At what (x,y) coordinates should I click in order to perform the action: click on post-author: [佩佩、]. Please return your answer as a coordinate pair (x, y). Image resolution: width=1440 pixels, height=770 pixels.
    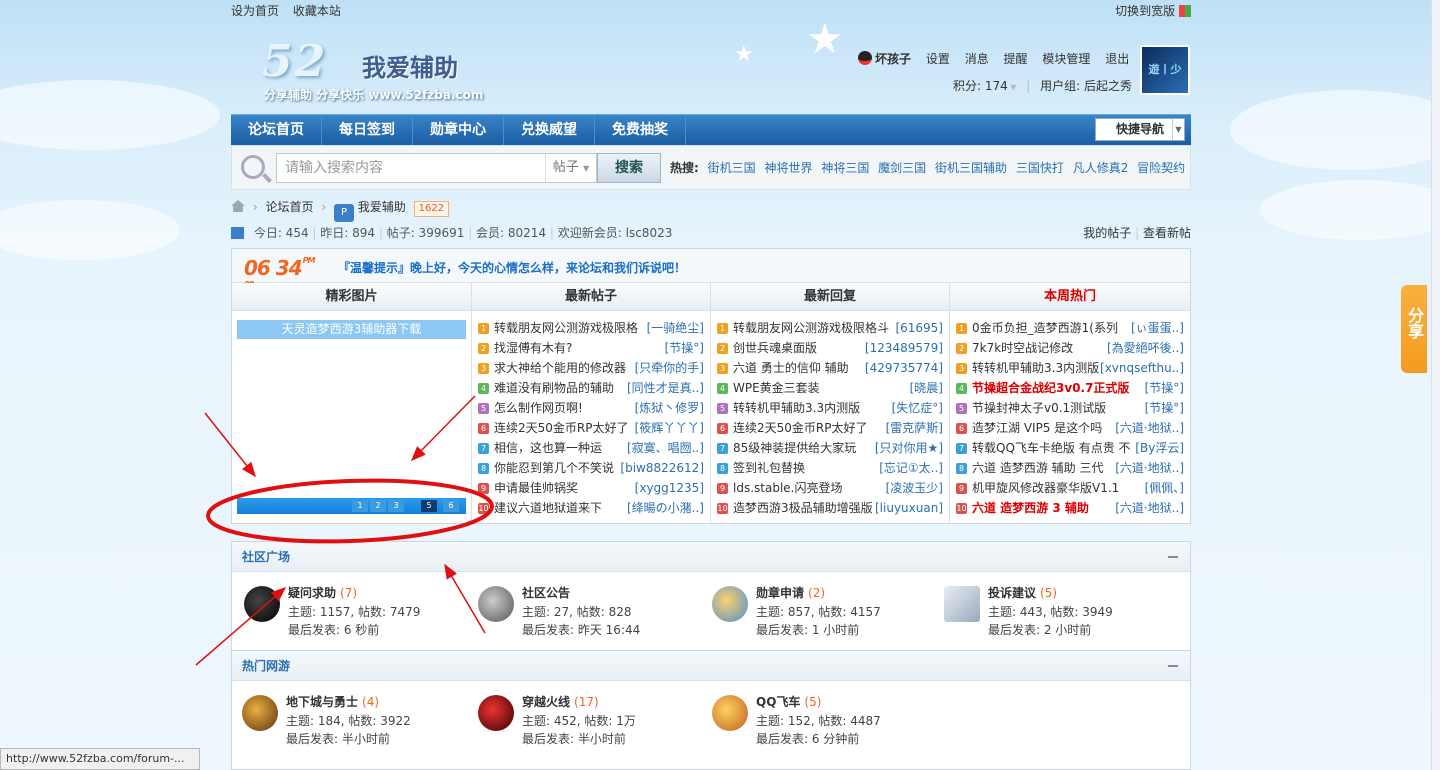
    Looking at the image, I should click on (1164, 488).